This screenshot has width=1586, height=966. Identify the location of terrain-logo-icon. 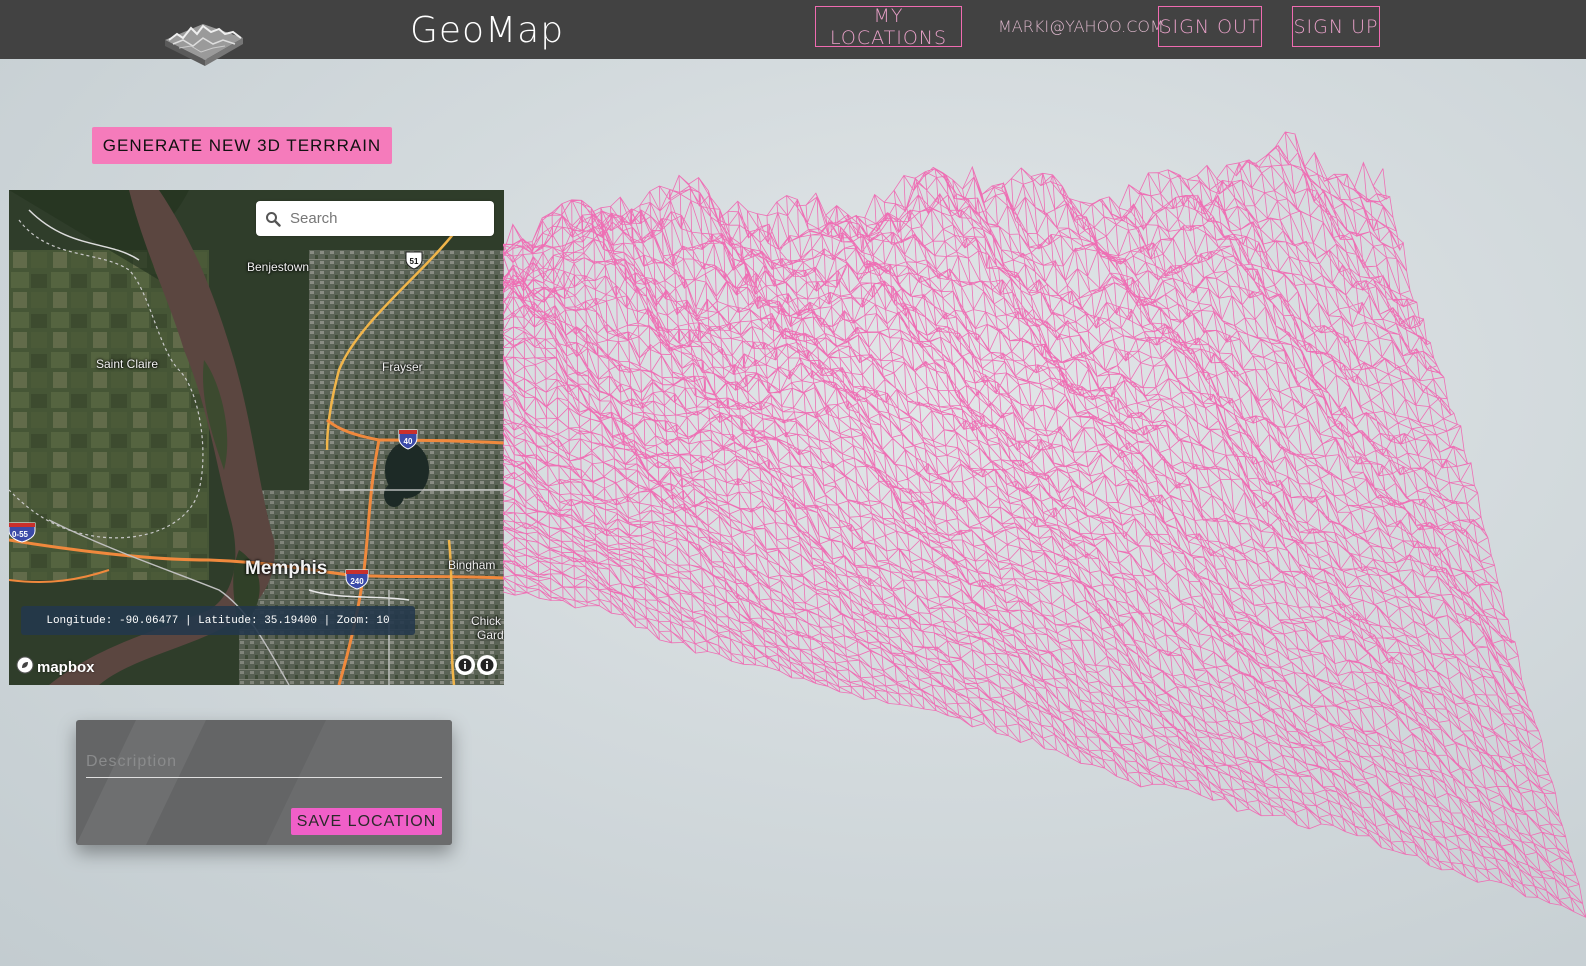
(204, 43).